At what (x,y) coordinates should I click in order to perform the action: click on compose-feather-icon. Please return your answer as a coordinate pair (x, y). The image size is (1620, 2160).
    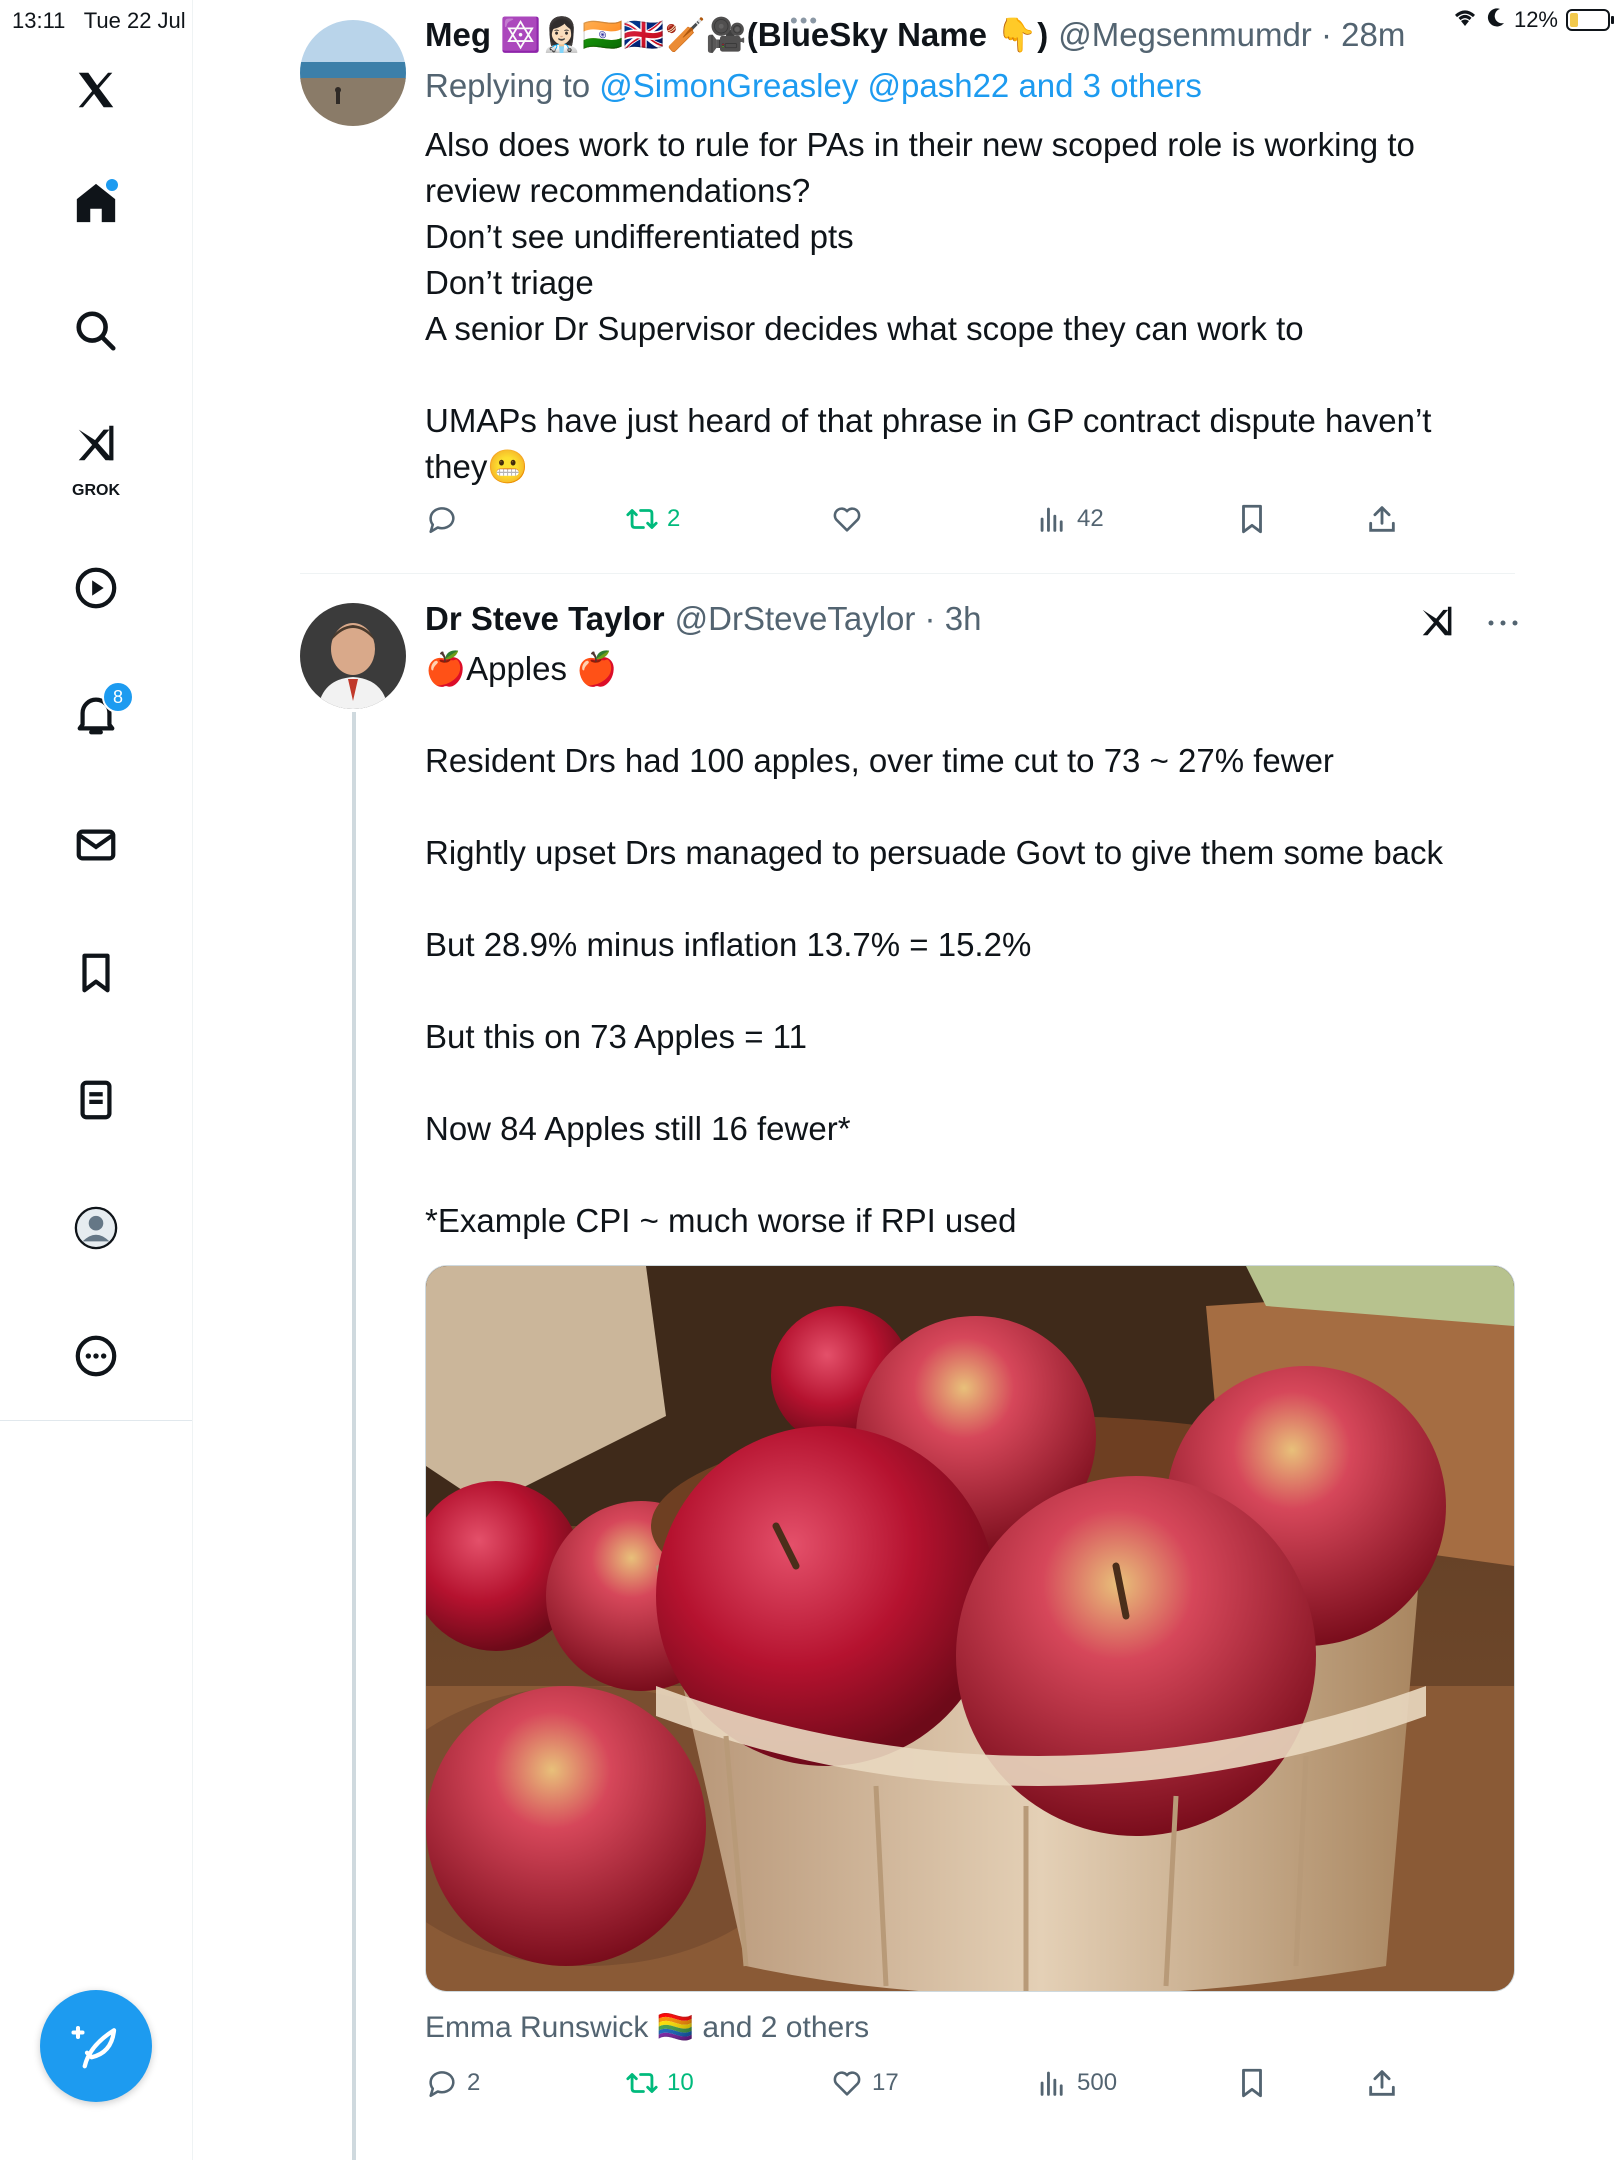
    Looking at the image, I should click on (94, 2047).